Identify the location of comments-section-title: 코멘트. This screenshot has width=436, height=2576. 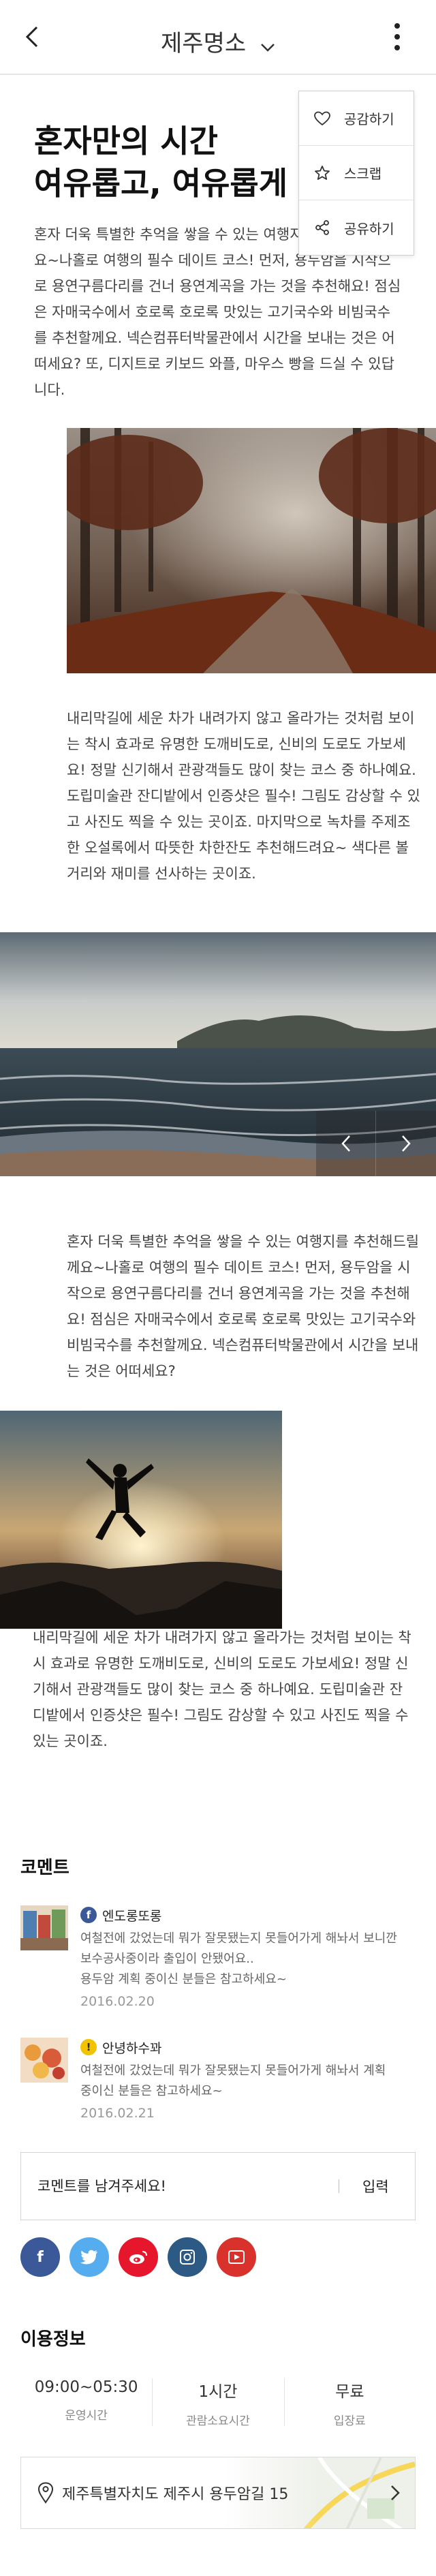
(44, 1868).